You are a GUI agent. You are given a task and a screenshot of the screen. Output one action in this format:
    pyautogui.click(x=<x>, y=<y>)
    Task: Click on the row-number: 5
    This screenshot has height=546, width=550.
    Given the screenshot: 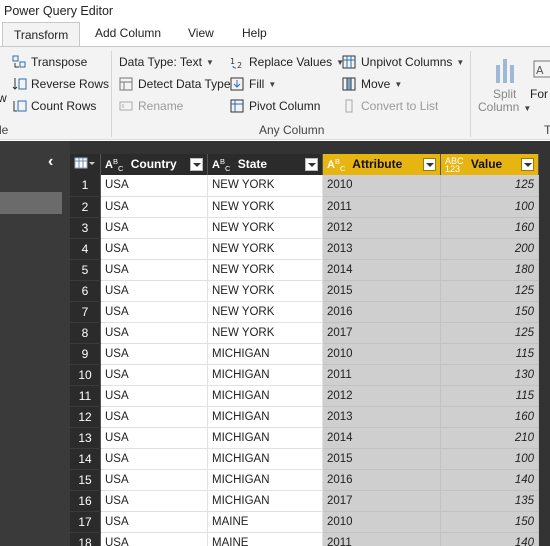 What is the action you would take?
    pyautogui.click(x=85, y=270)
    